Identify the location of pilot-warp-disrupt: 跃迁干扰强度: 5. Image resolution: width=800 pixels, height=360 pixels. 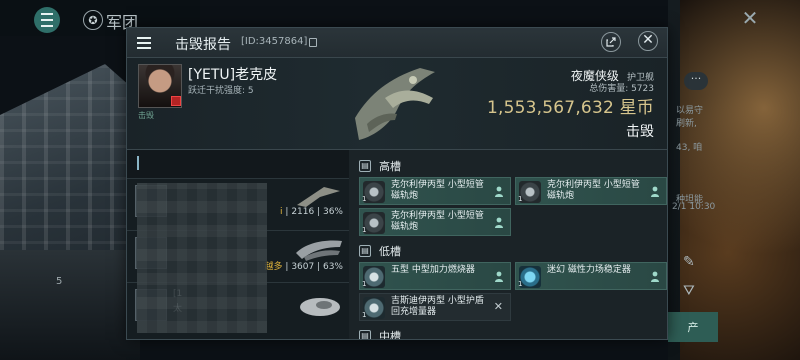
(221, 91).